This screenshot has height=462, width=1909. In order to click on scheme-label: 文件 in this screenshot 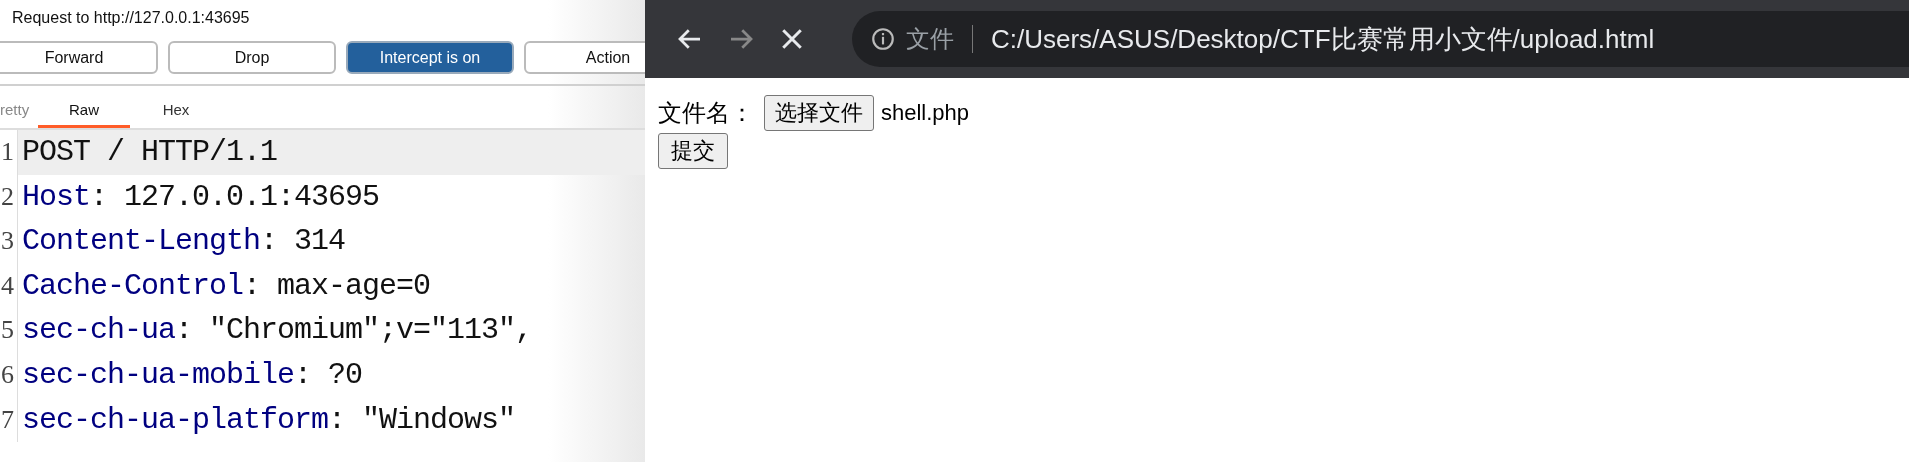, I will do `click(930, 39)`.